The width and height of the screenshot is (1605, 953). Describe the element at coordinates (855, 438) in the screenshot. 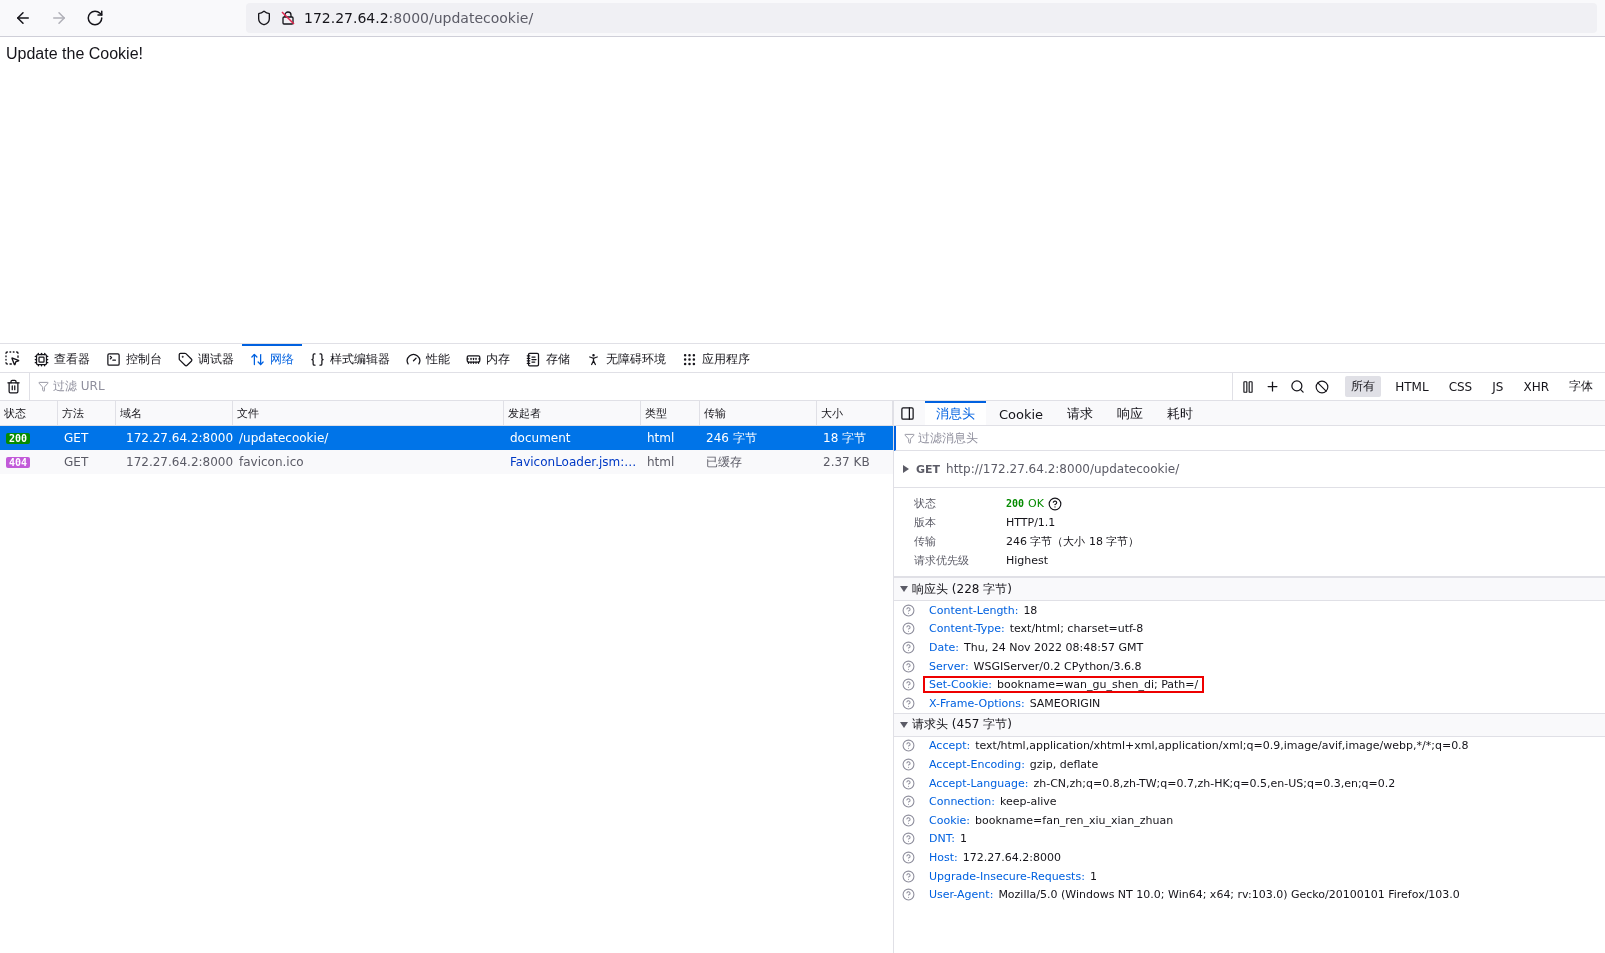

I see `table-cell: 18 字节` at that location.